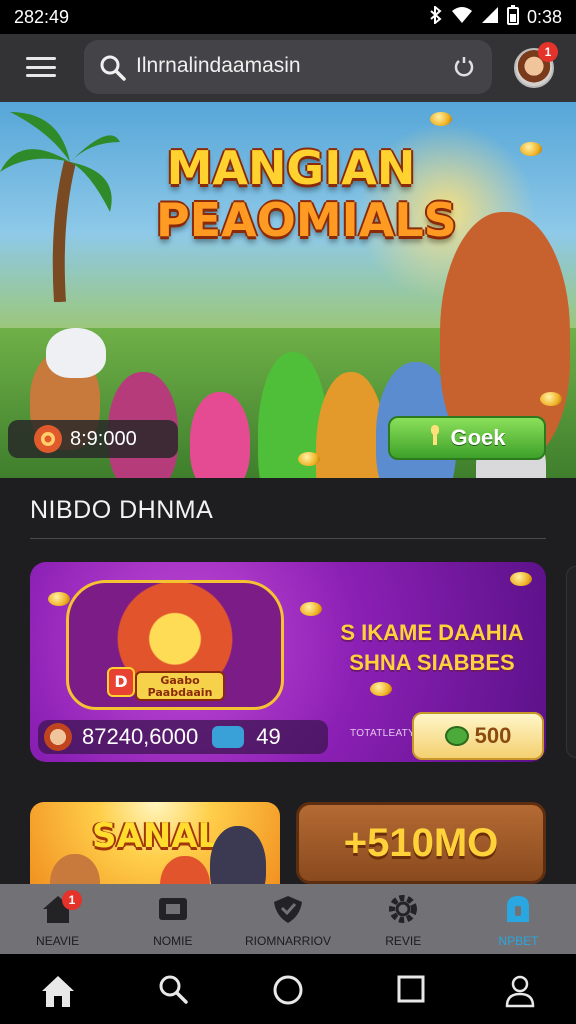  I want to click on section-title: NIBDO DHNMA, so click(122, 510).